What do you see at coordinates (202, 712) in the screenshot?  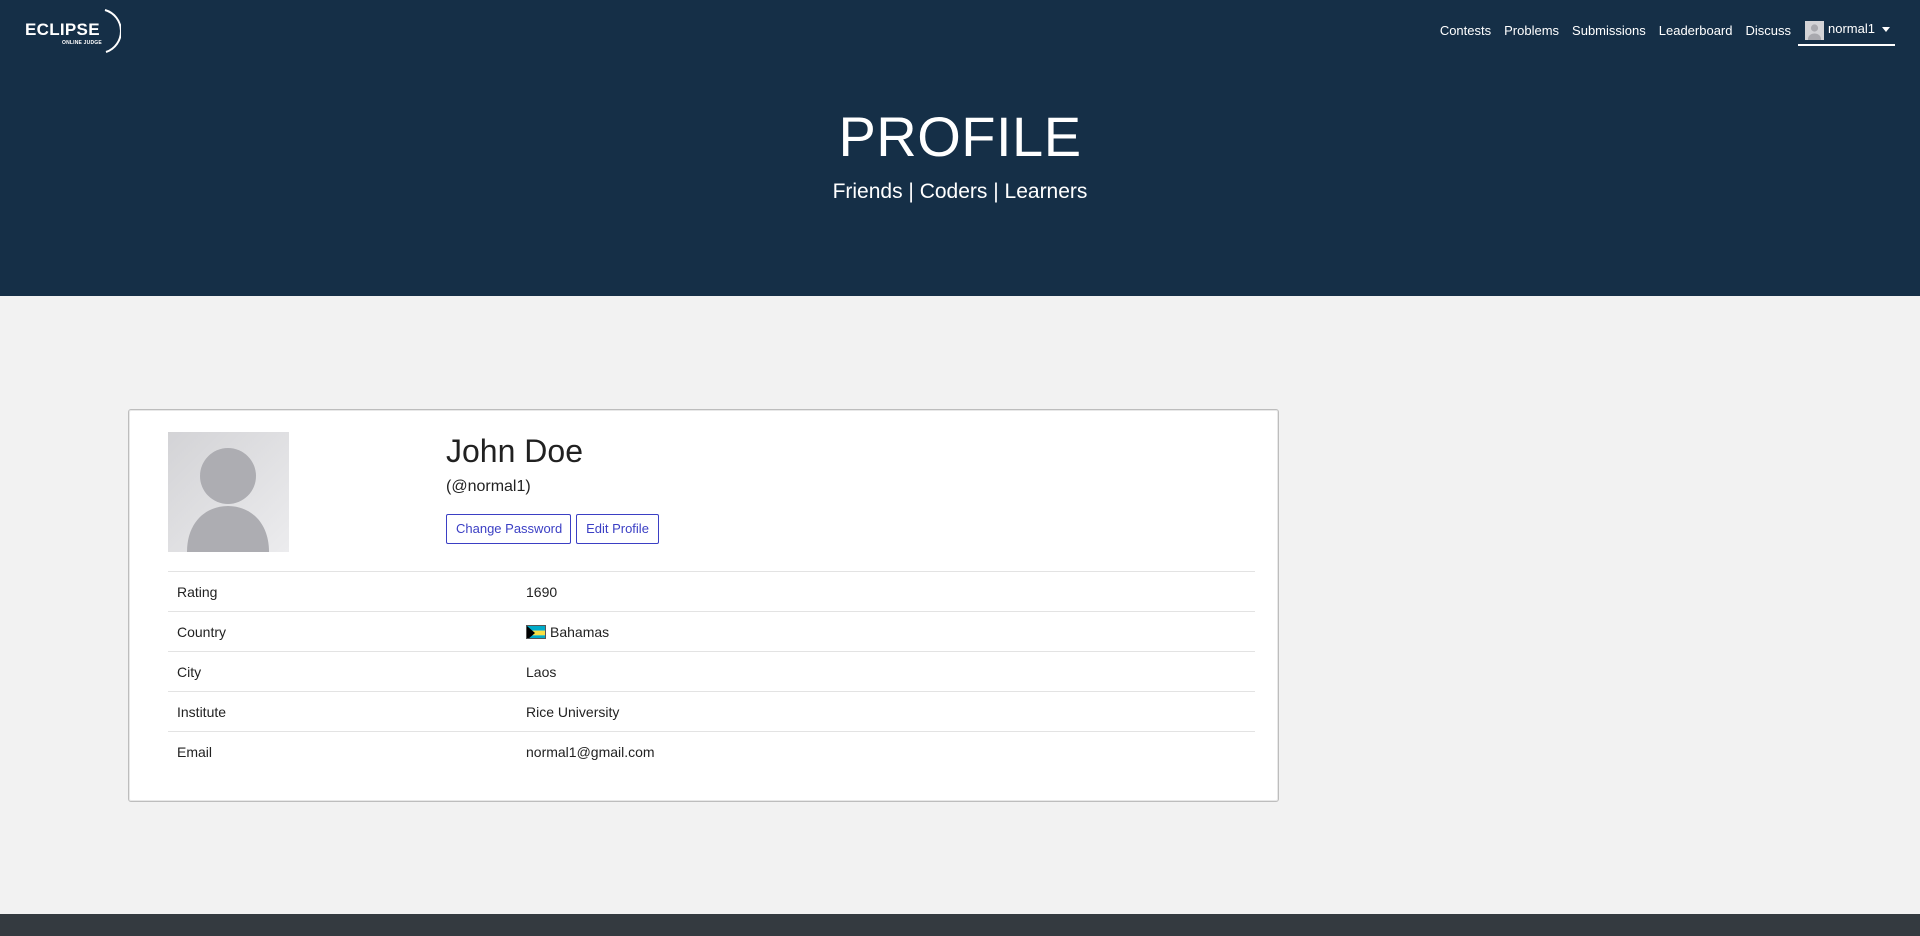 I see `row-label-institute: Institute` at bounding box center [202, 712].